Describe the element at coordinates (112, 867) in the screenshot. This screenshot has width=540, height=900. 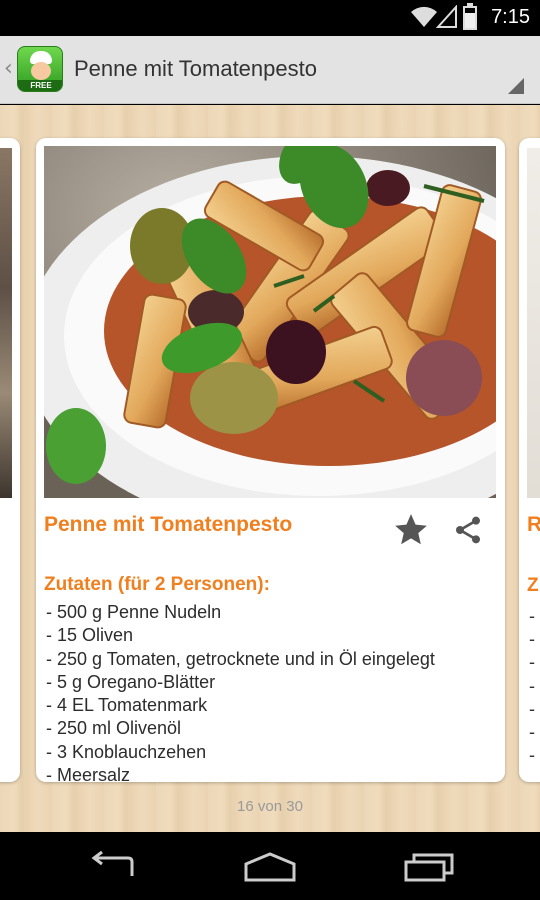
I see `back-icon` at that location.